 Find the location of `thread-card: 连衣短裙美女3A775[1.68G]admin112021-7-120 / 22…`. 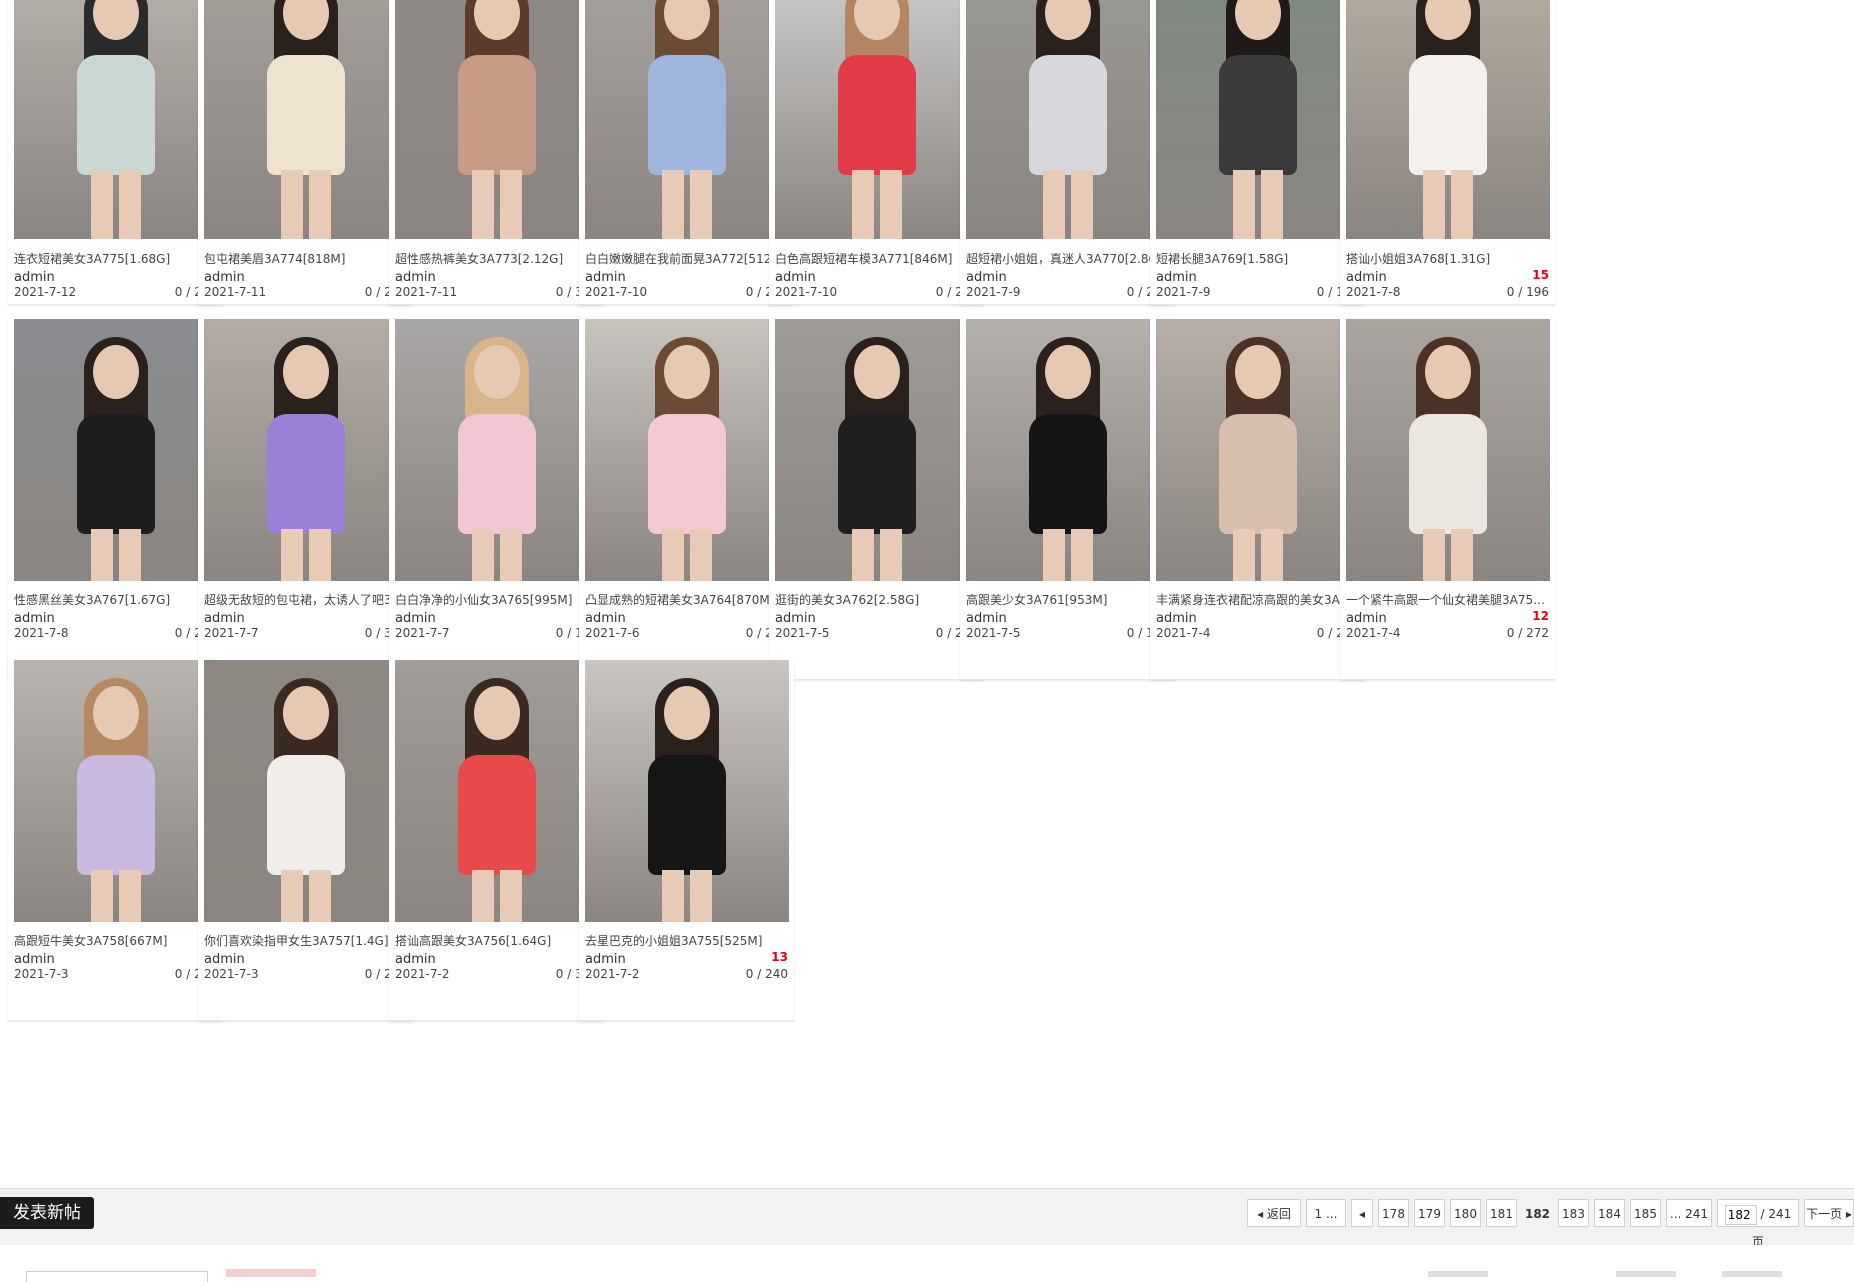

thread-card: 连衣短裙美女3A775[1.68G]admin112021-7-120 / 22… is located at coordinates (115, 152).